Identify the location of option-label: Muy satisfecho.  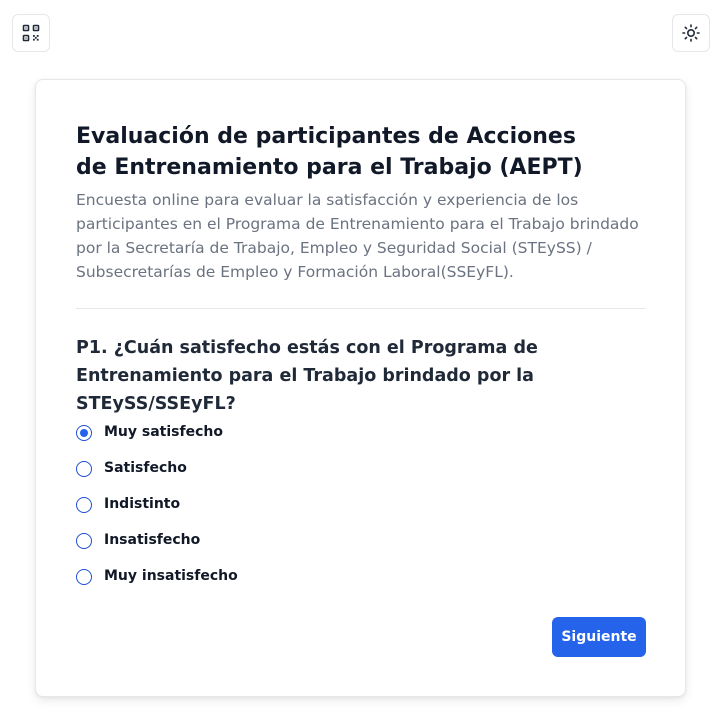
(163, 432).